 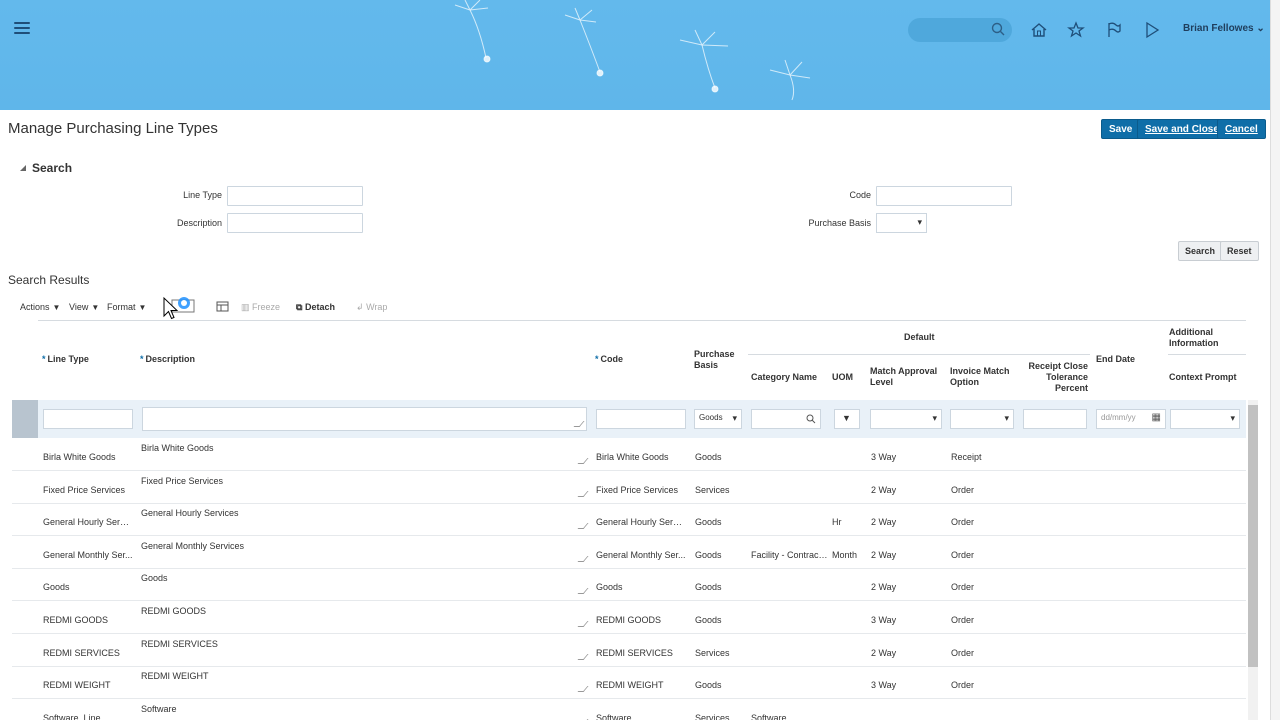 What do you see at coordinates (906, 419) in the screenshot?
I see `filter-match-approval` at bounding box center [906, 419].